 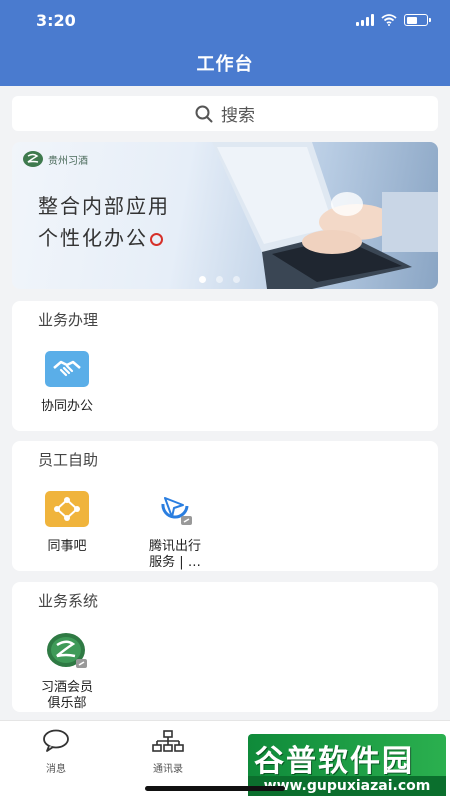 I want to click on battery-icon, so click(x=417, y=20).